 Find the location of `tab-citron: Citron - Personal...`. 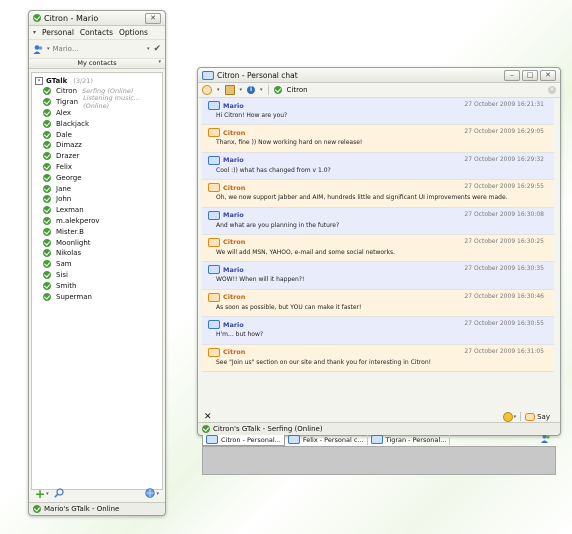

tab-citron: Citron - Personal... is located at coordinates (243, 439).